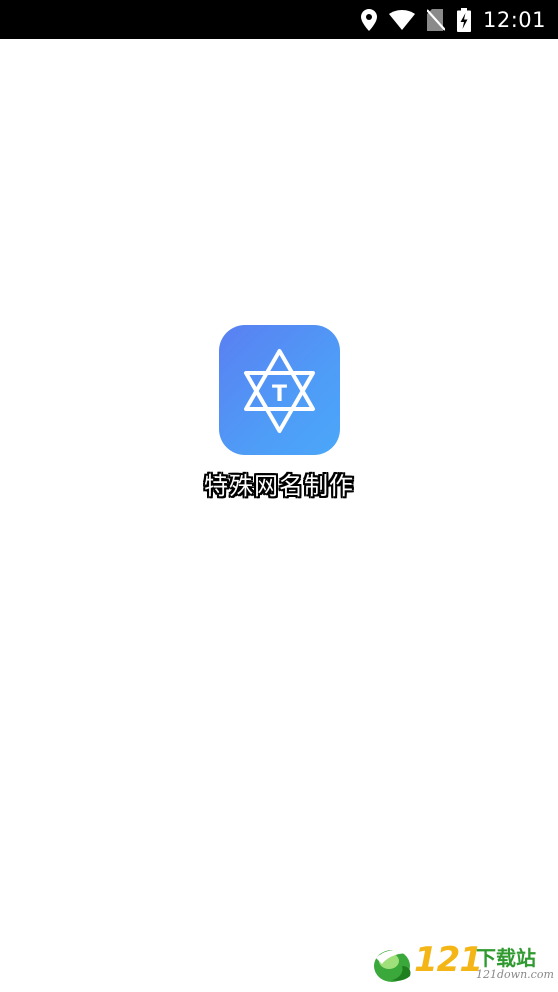  What do you see at coordinates (506, 958) in the screenshot?
I see `watermark-chinese: 下载站` at bounding box center [506, 958].